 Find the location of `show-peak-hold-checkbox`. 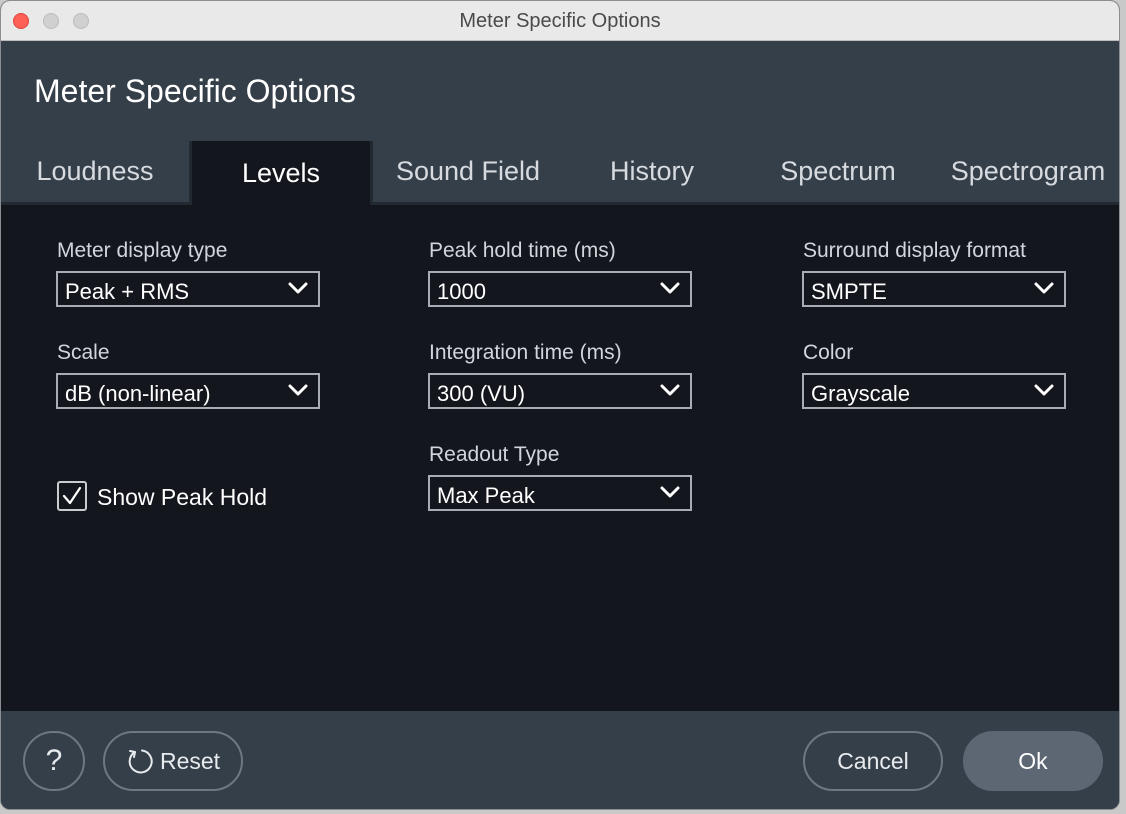

show-peak-hold-checkbox is located at coordinates (72, 496).